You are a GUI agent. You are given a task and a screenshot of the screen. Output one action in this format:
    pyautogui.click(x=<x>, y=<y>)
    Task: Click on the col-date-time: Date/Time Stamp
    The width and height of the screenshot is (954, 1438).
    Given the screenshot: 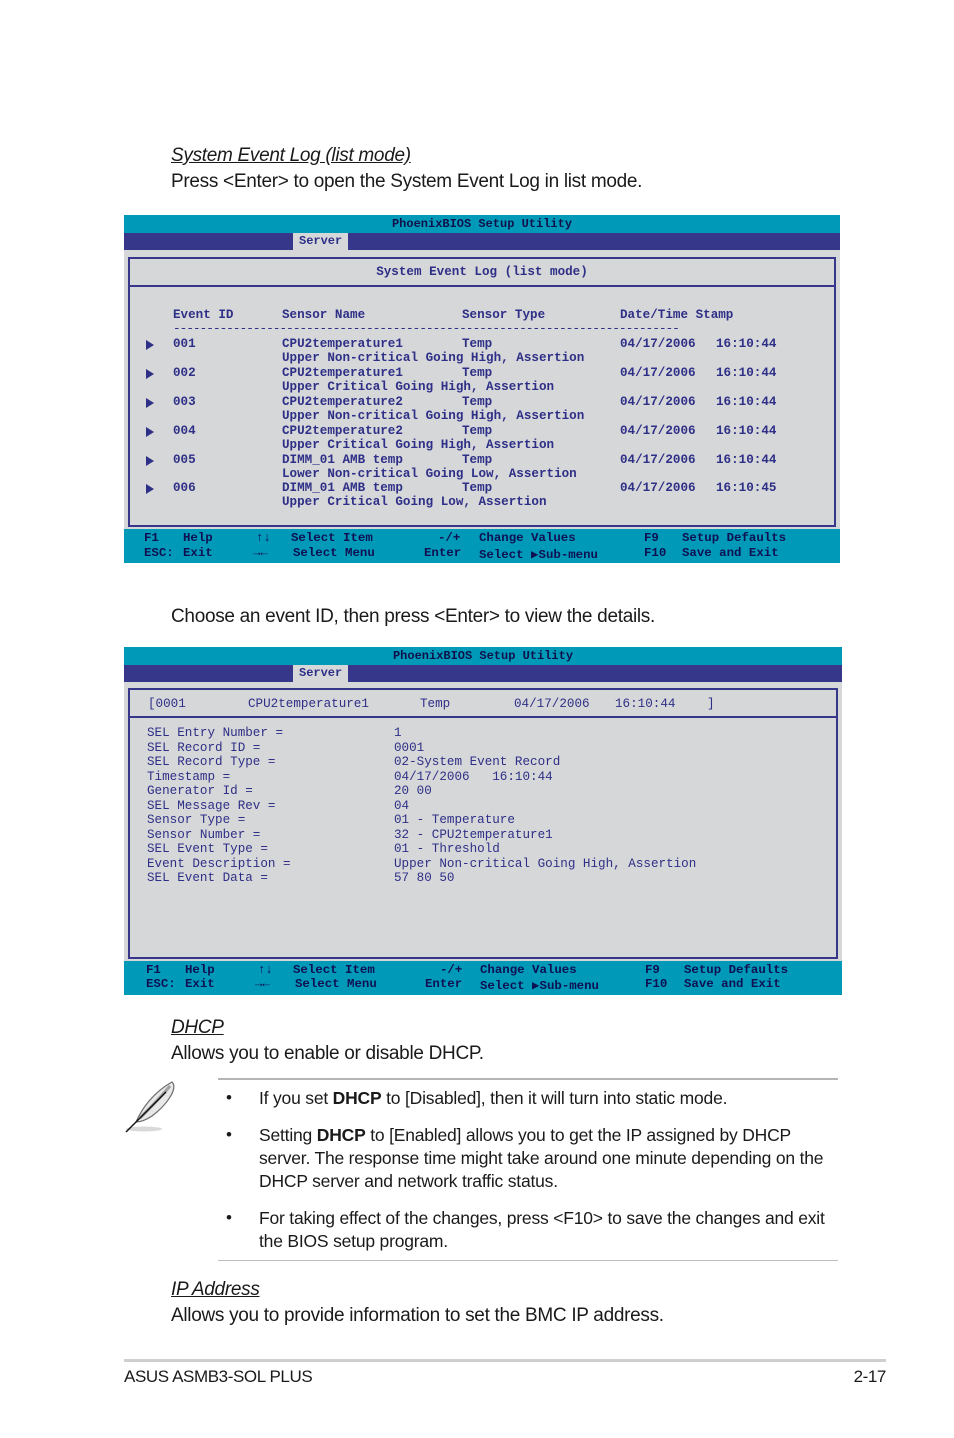 What is the action you would take?
    pyautogui.click(x=677, y=315)
    